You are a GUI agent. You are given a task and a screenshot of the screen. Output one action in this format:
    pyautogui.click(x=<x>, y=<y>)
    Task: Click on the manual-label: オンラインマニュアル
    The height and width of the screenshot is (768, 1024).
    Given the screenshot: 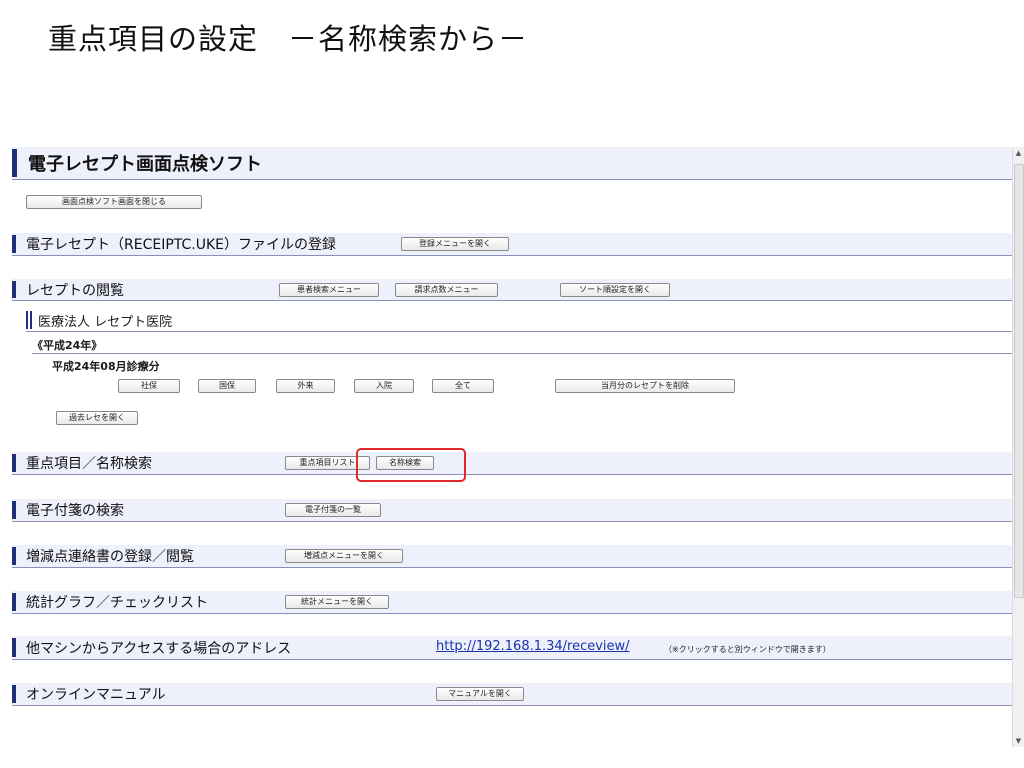 What is the action you would take?
    pyautogui.click(x=96, y=695)
    